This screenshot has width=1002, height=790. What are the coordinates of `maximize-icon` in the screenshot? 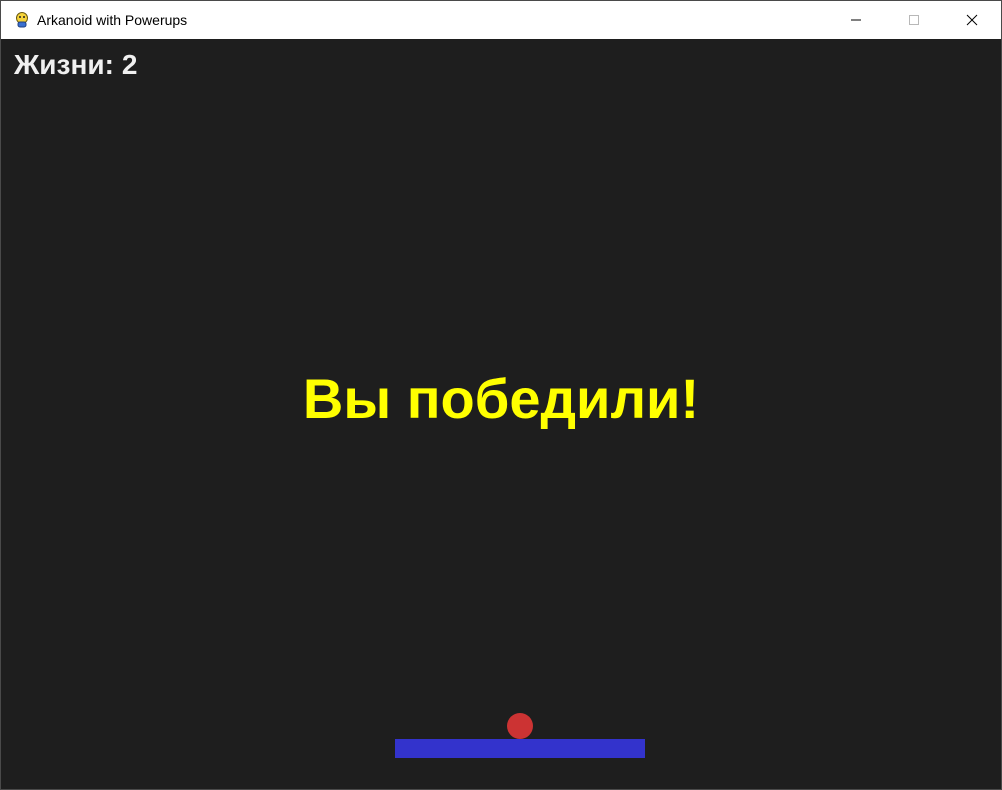 It's located at (914, 20).